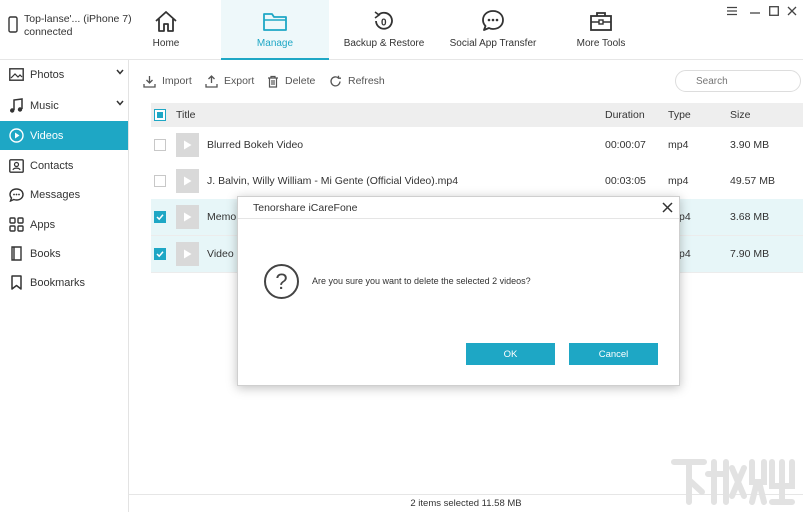 The height and width of the screenshot is (512, 803). I want to click on import-button: Import, so click(167, 81).